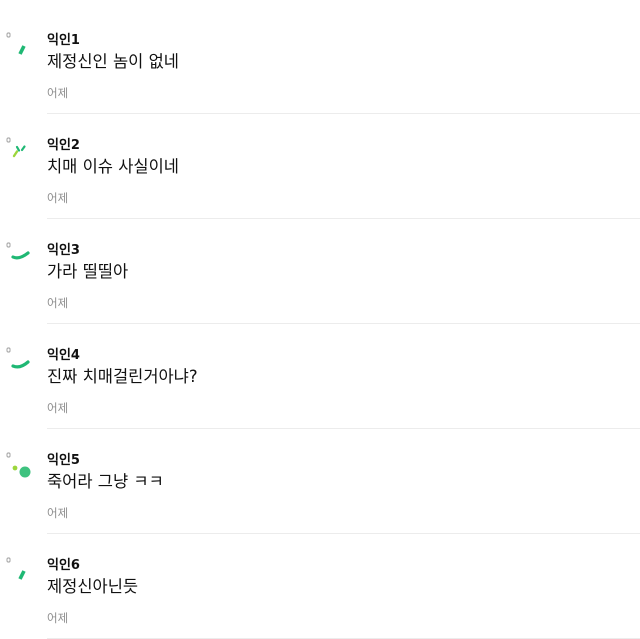 This screenshot has height=639, width=640. What do you see at coordinates (20, 467) in the screenshot?
I see `dot-avatar-icon` at bounding box center [20, 467].